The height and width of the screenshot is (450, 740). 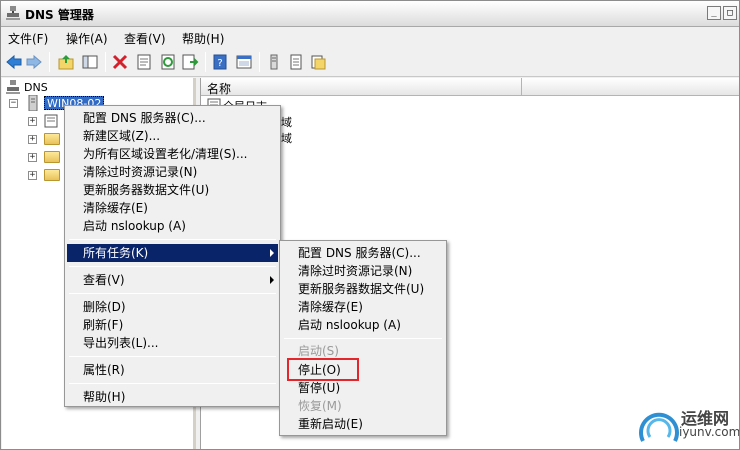 What do you see at coordinates (90, 62) in the screenshot?
I see `show-hide-tree-icon` at bounding box center [90, 62].